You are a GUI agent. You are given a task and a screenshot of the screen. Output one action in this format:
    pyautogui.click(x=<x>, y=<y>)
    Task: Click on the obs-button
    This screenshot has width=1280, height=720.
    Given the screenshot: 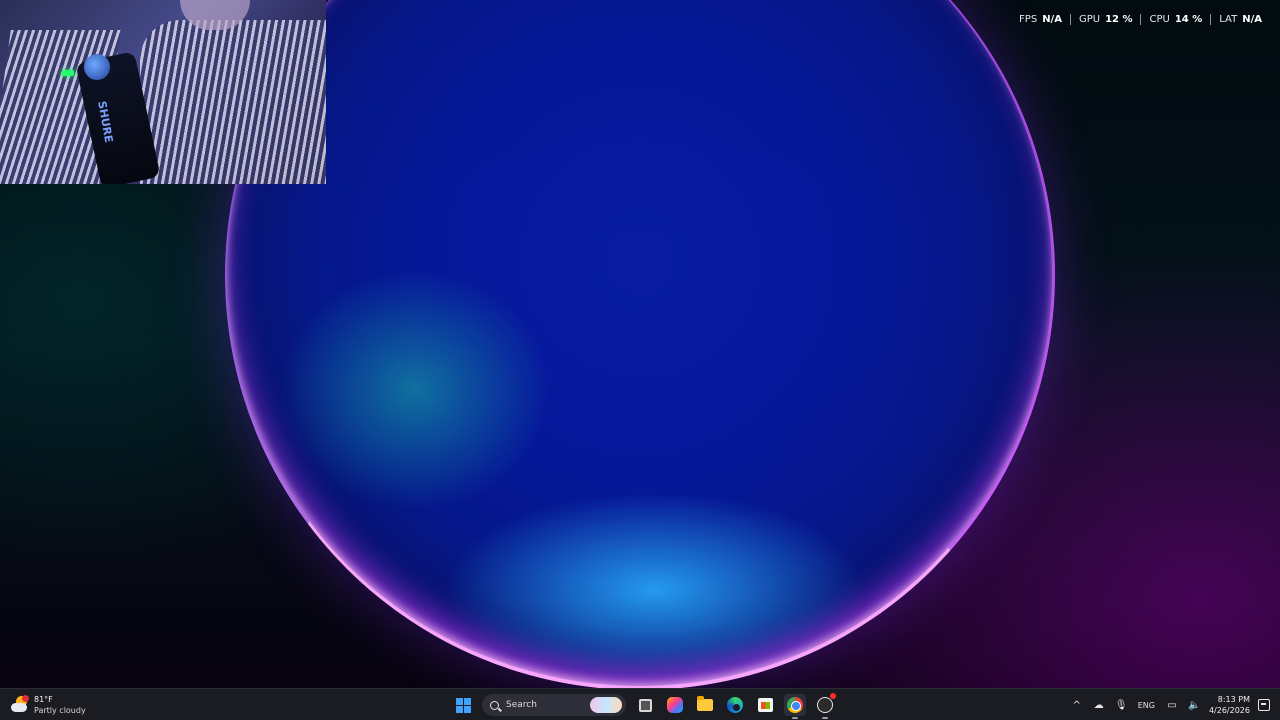 What is the action you would take?
    pyautogui.click(x=825, y=706)
    